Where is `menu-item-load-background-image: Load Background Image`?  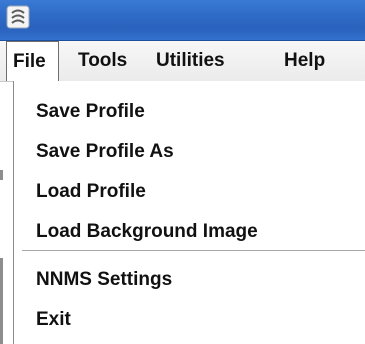
menu-item-load-background-image: Load Background Image is located at coordinates (147, 232).